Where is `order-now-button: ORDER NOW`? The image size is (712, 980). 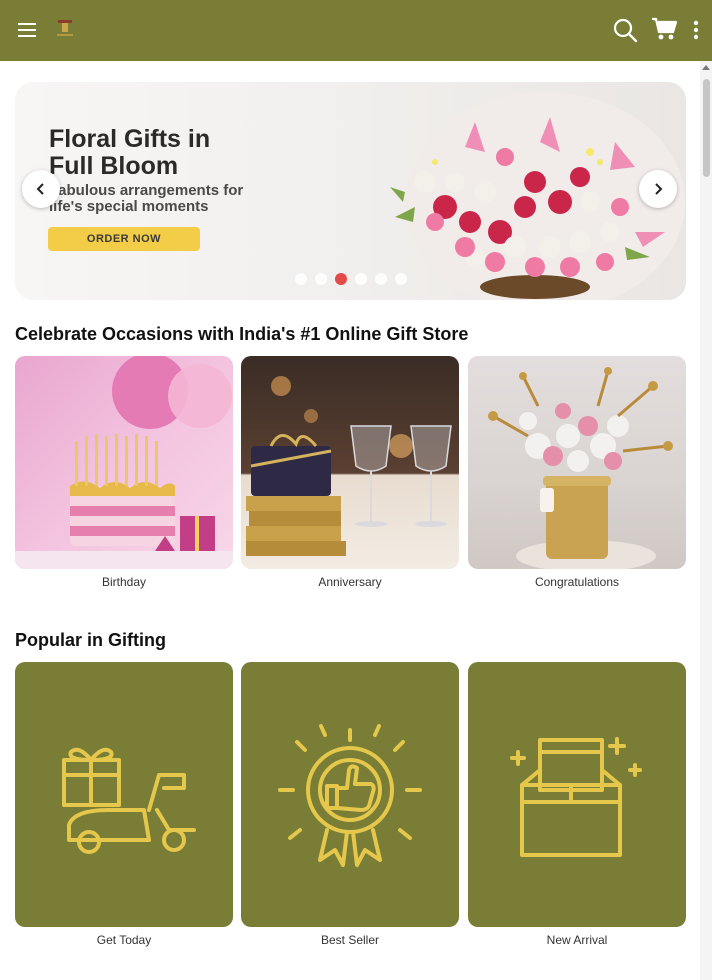
order-now-button: ORDER NOW is located at coordinates (124, 239).